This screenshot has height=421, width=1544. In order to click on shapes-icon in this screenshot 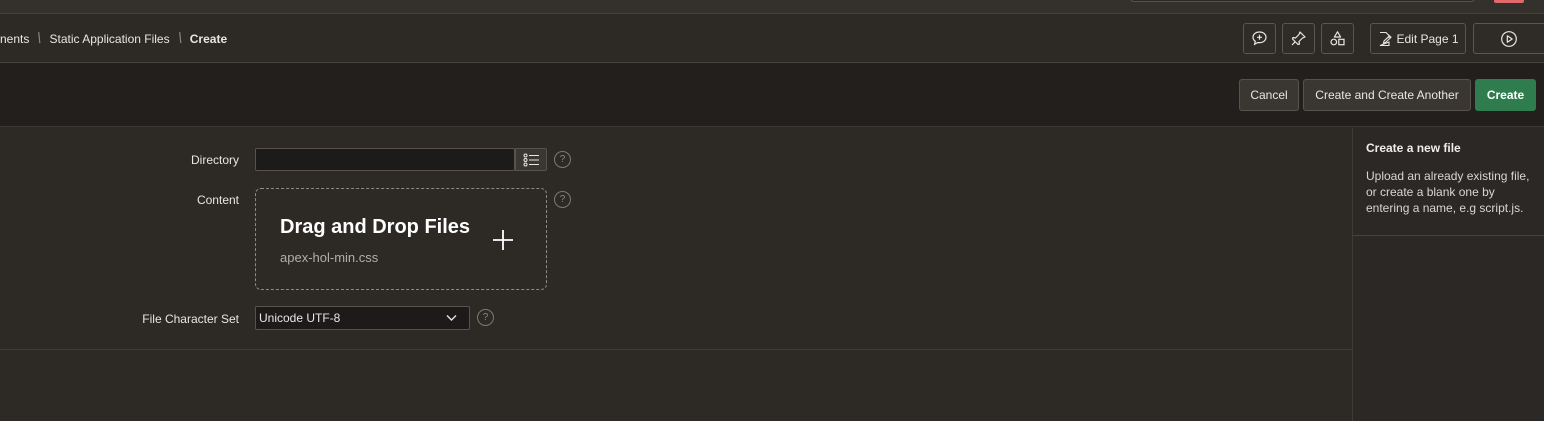, I will do `click(1337, 38)`.